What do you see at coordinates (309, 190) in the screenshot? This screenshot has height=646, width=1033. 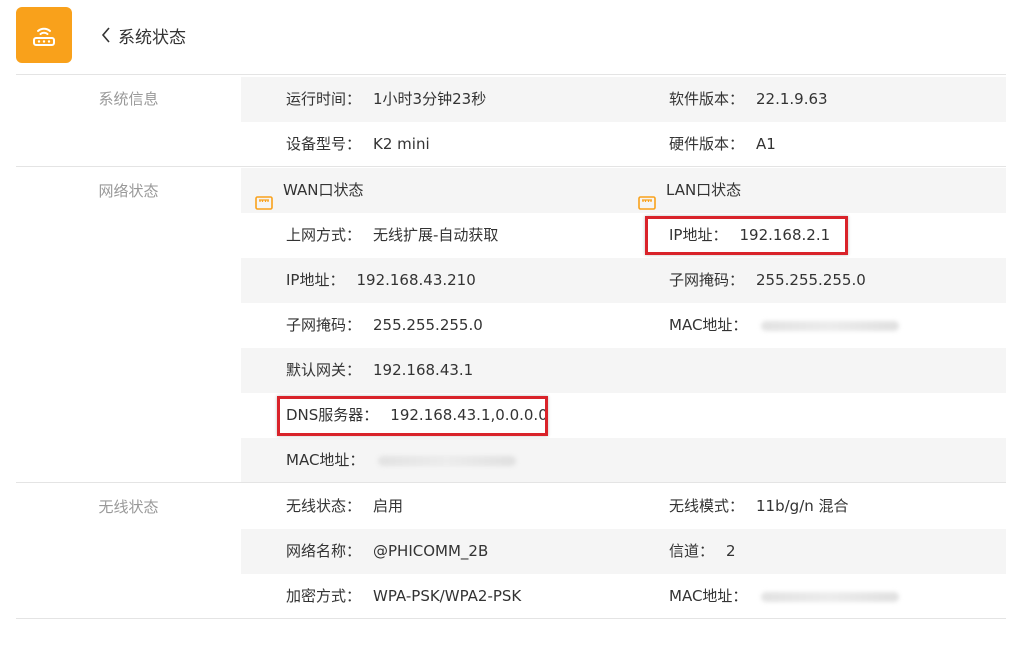 I see `wan-title: WAN口状态` at bounding box center [309, 190].